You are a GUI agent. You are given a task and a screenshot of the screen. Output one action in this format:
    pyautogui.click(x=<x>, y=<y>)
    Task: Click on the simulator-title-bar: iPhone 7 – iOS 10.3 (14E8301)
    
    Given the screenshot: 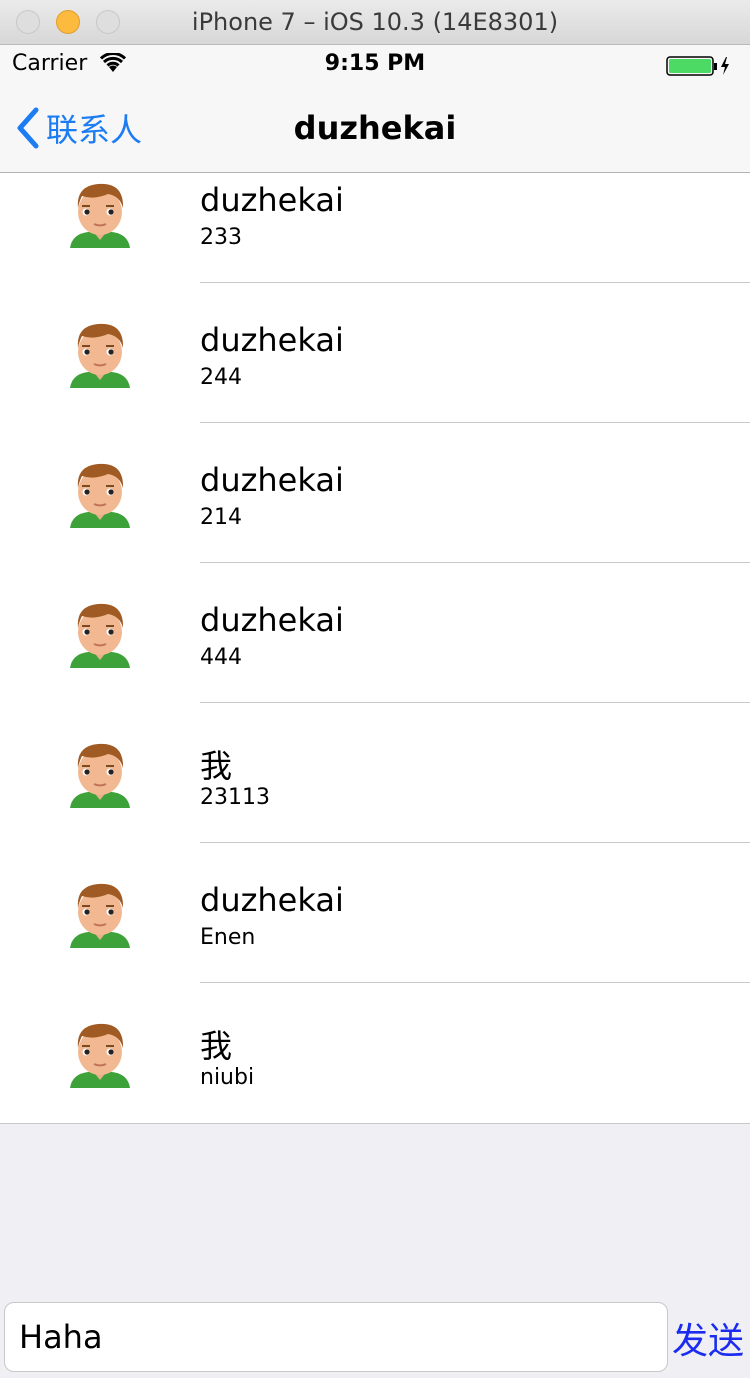 What is the action you would take?
    pyautogui.click(x=375, y=22)
    